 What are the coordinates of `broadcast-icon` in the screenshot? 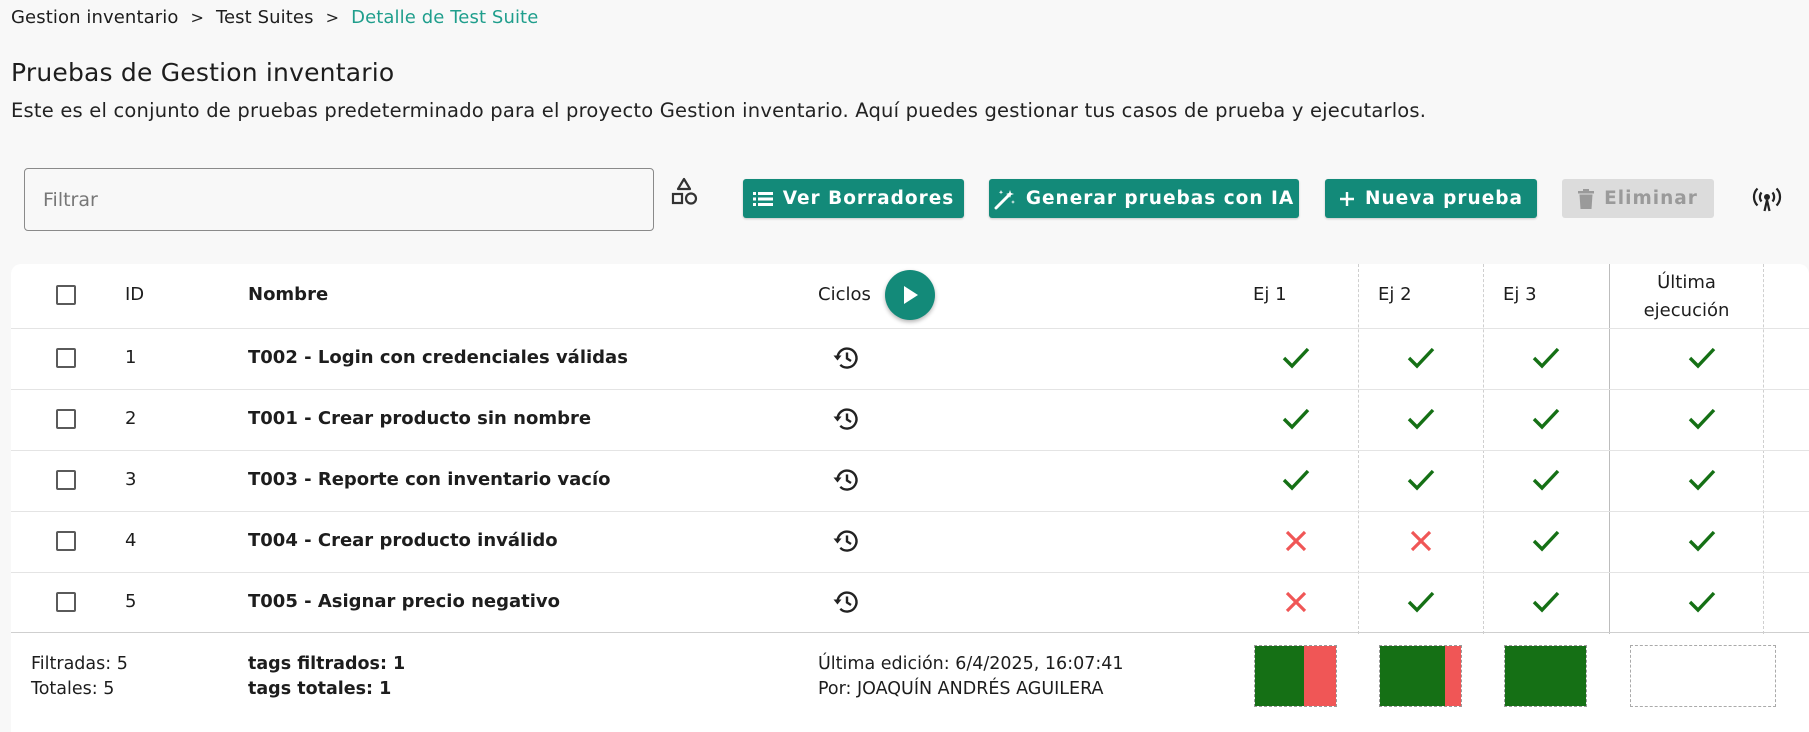 It's located at (1767, 199).